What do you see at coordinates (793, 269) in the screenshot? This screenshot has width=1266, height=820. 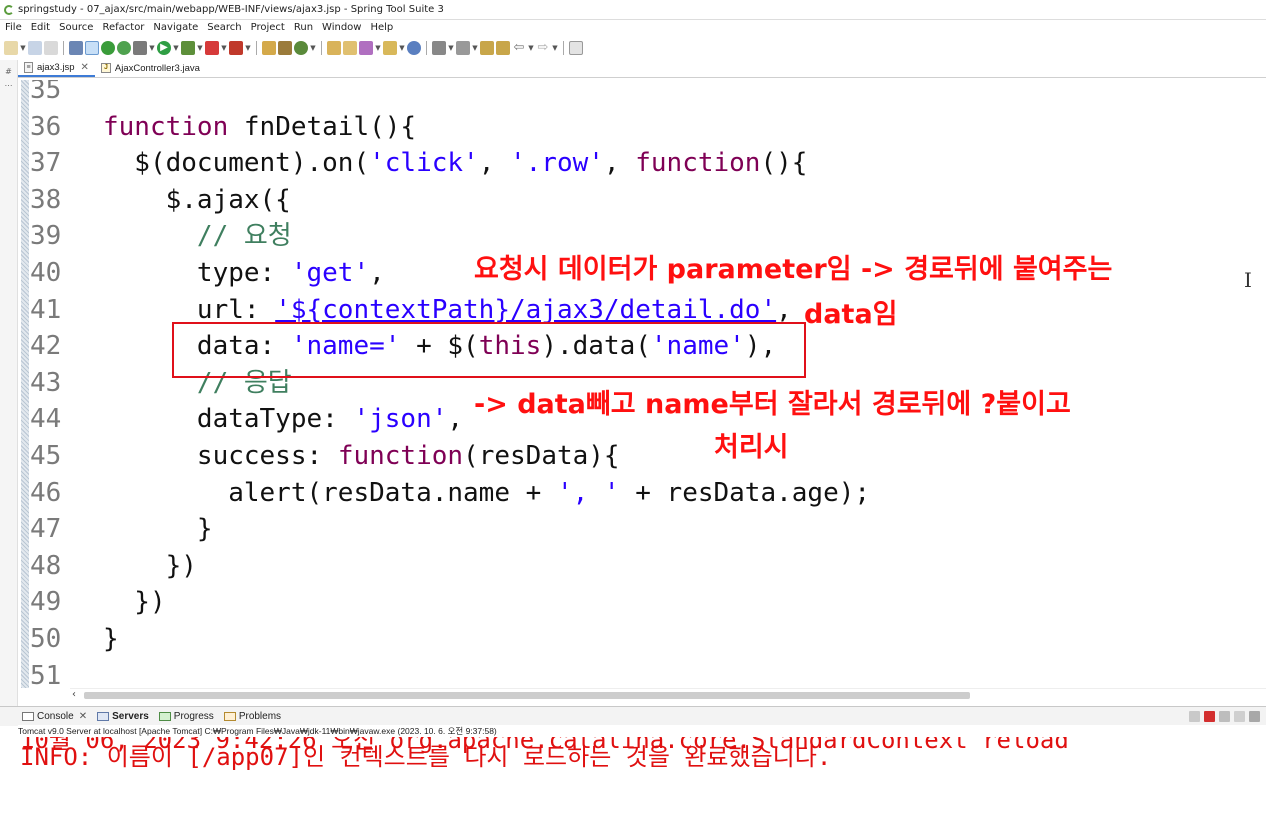 I see `annotation-note-1: 요청시 데이터가 parameter임 -> 경로뒤에 붙여주는` at bounding box center [793, 269].